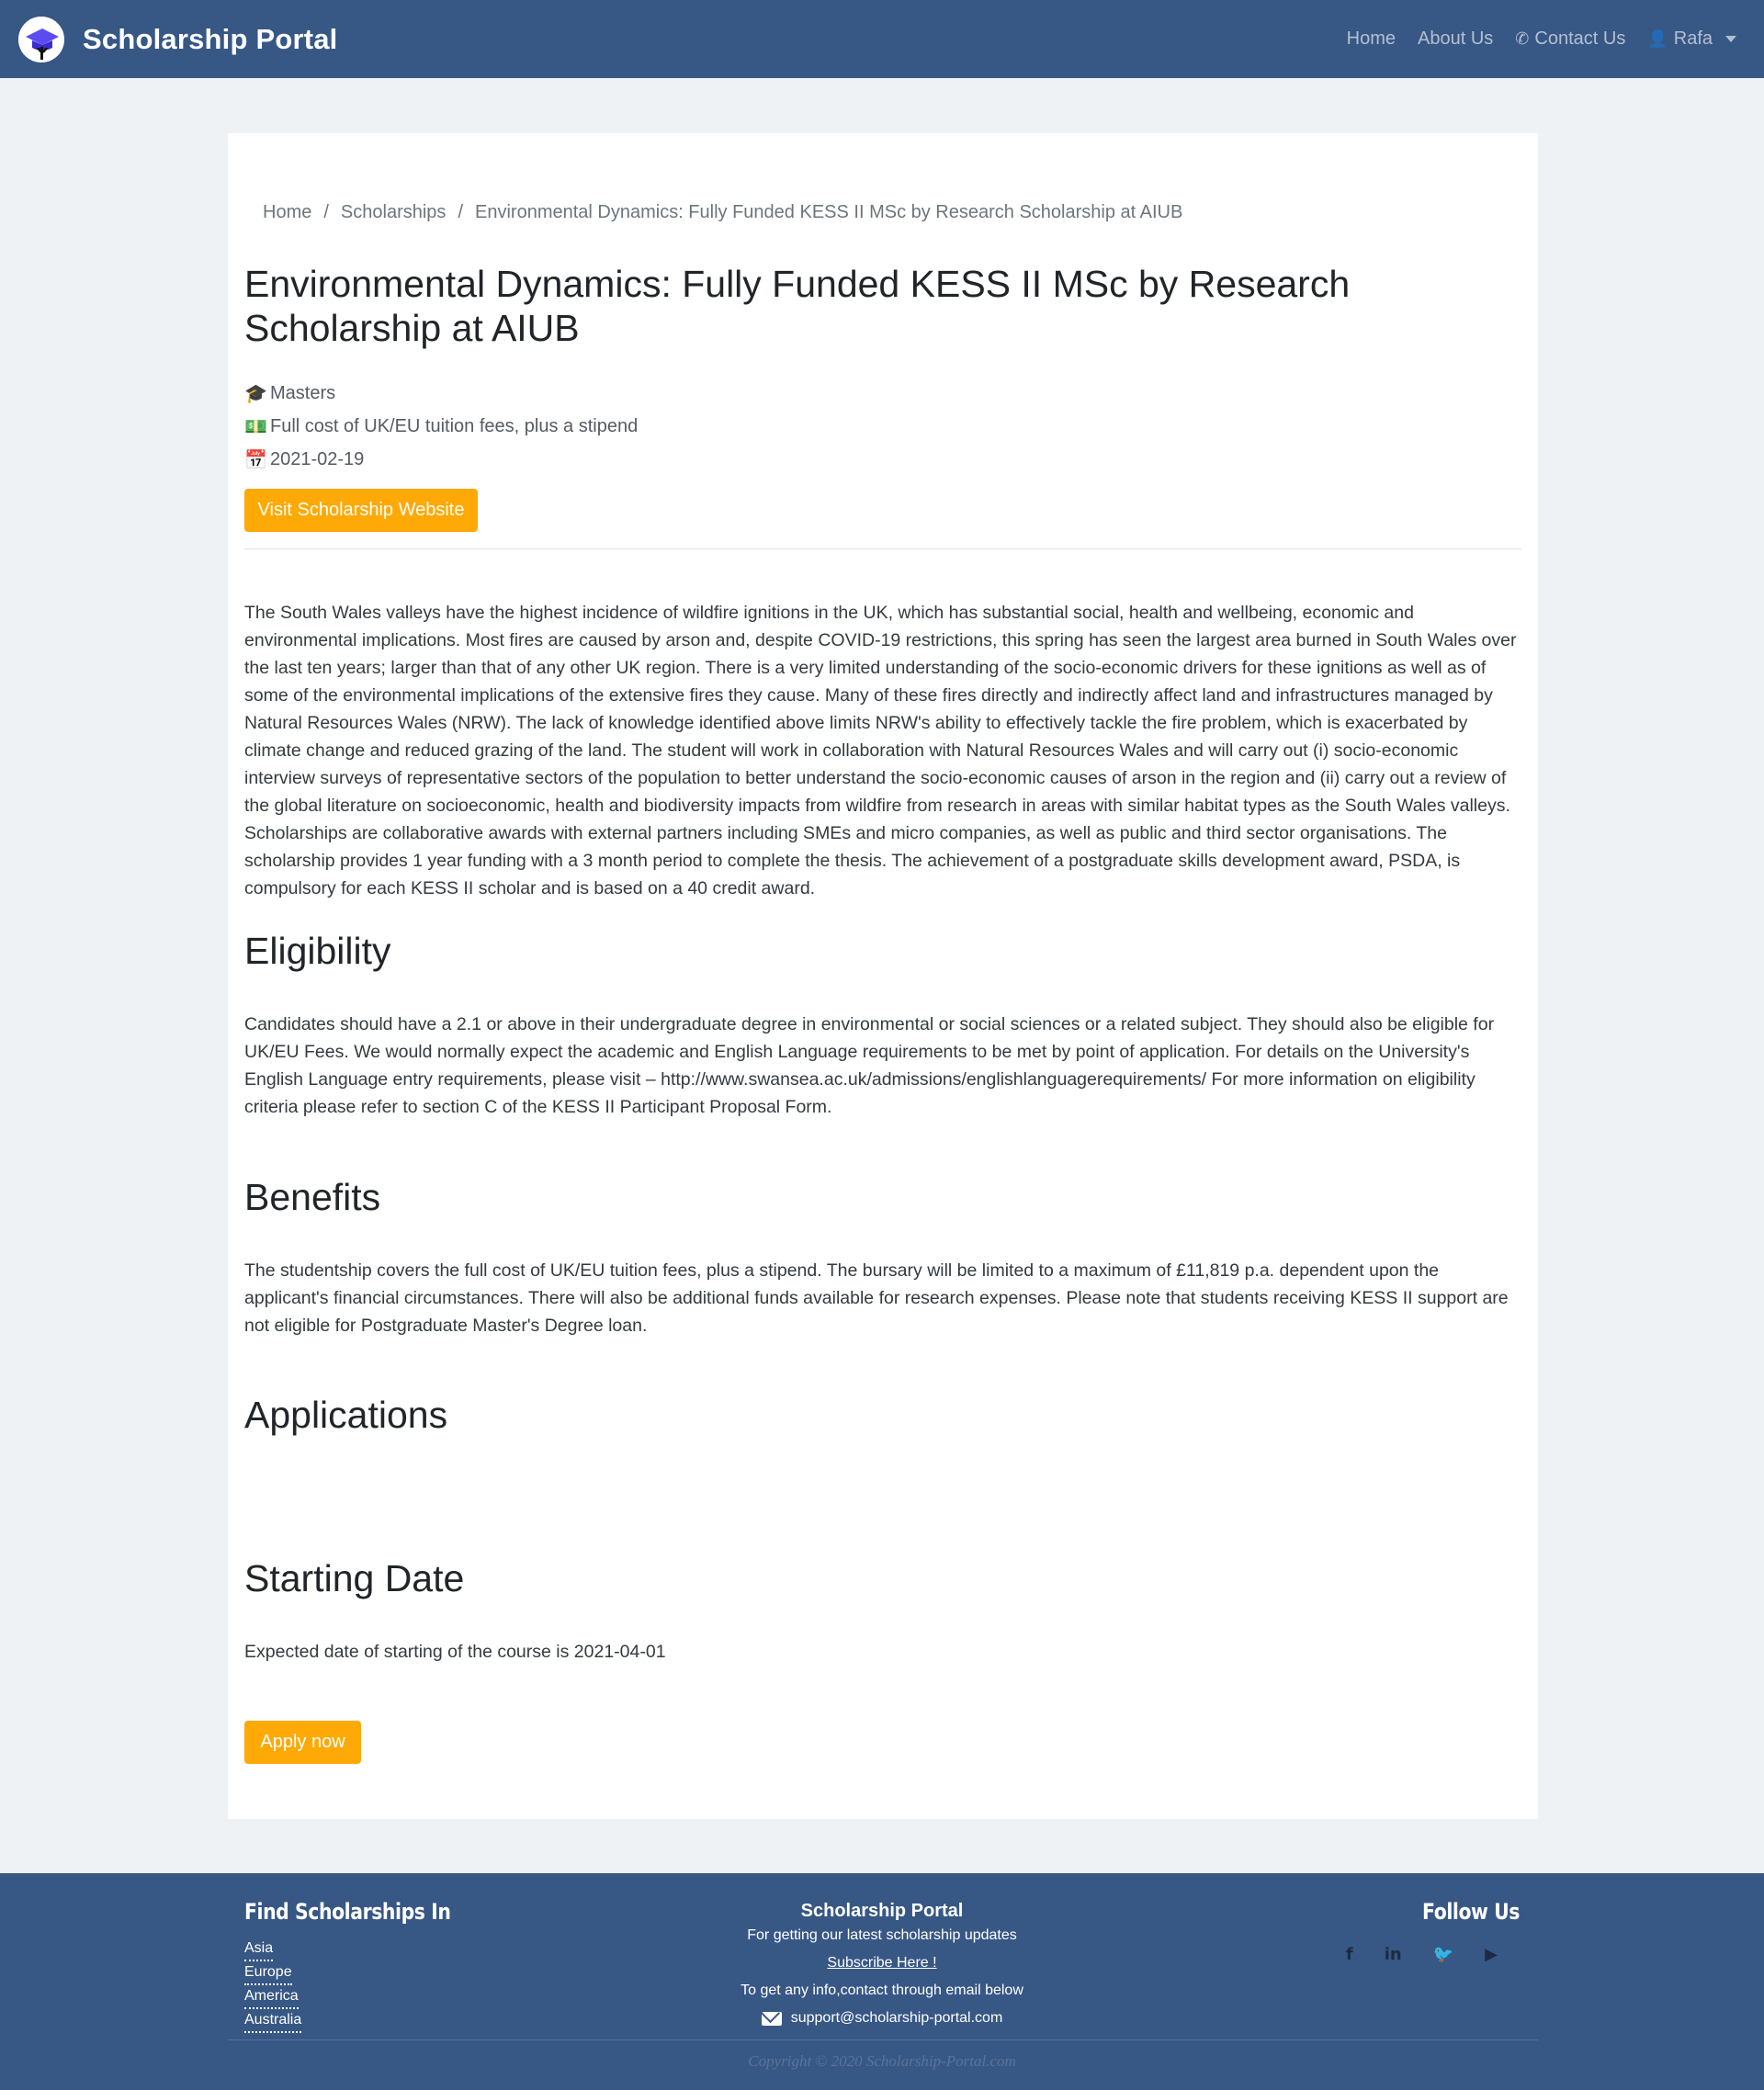  What do you see at coordinates (211, 38) in the screenshot?
I see `brand-title: Scholarship Portal` at bounding box center [211, 38].